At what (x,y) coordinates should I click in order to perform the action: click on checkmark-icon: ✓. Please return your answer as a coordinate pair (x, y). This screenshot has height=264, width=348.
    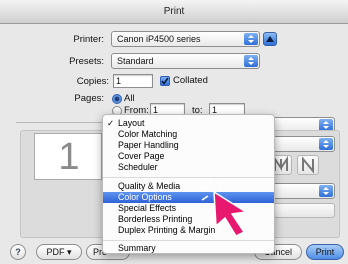
    Looking at the image, I should click on (111, 123).